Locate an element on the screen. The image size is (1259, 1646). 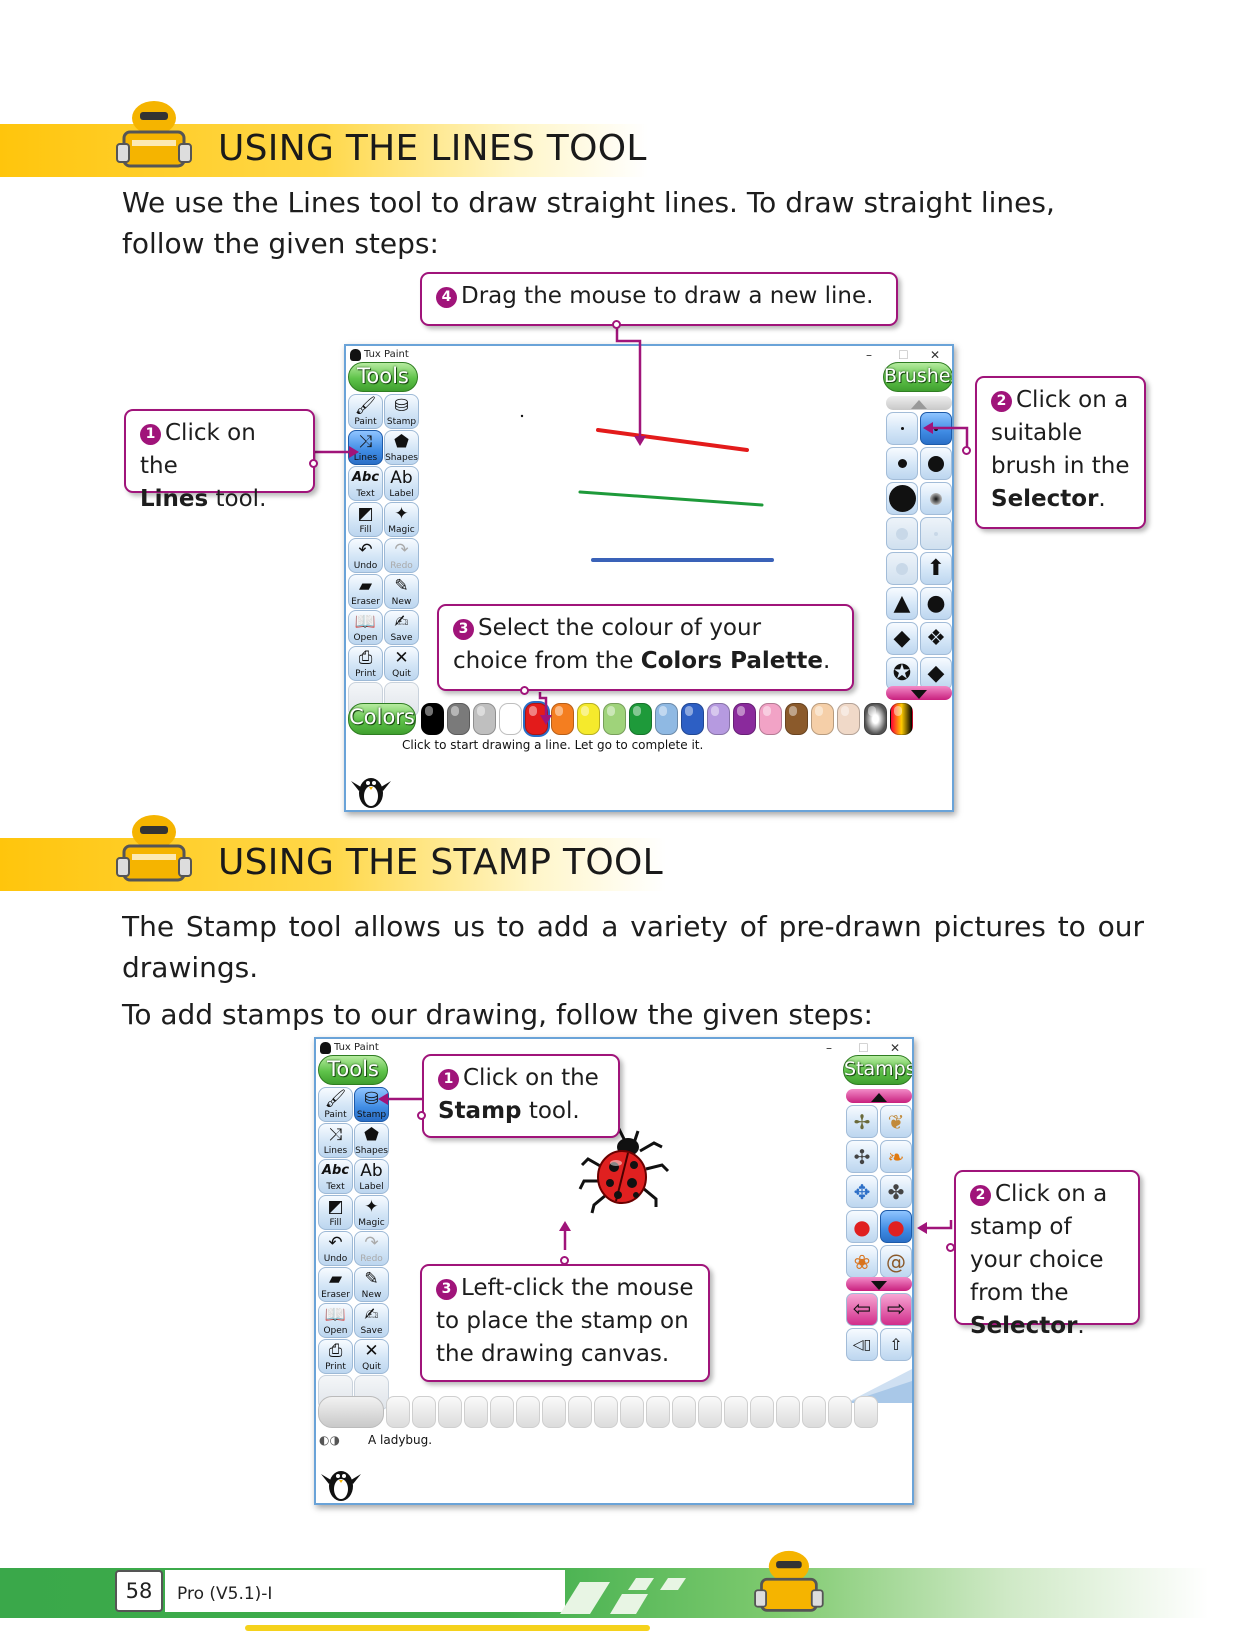
mosquito-icon: ✣ is located at coordinates (862, 1156).